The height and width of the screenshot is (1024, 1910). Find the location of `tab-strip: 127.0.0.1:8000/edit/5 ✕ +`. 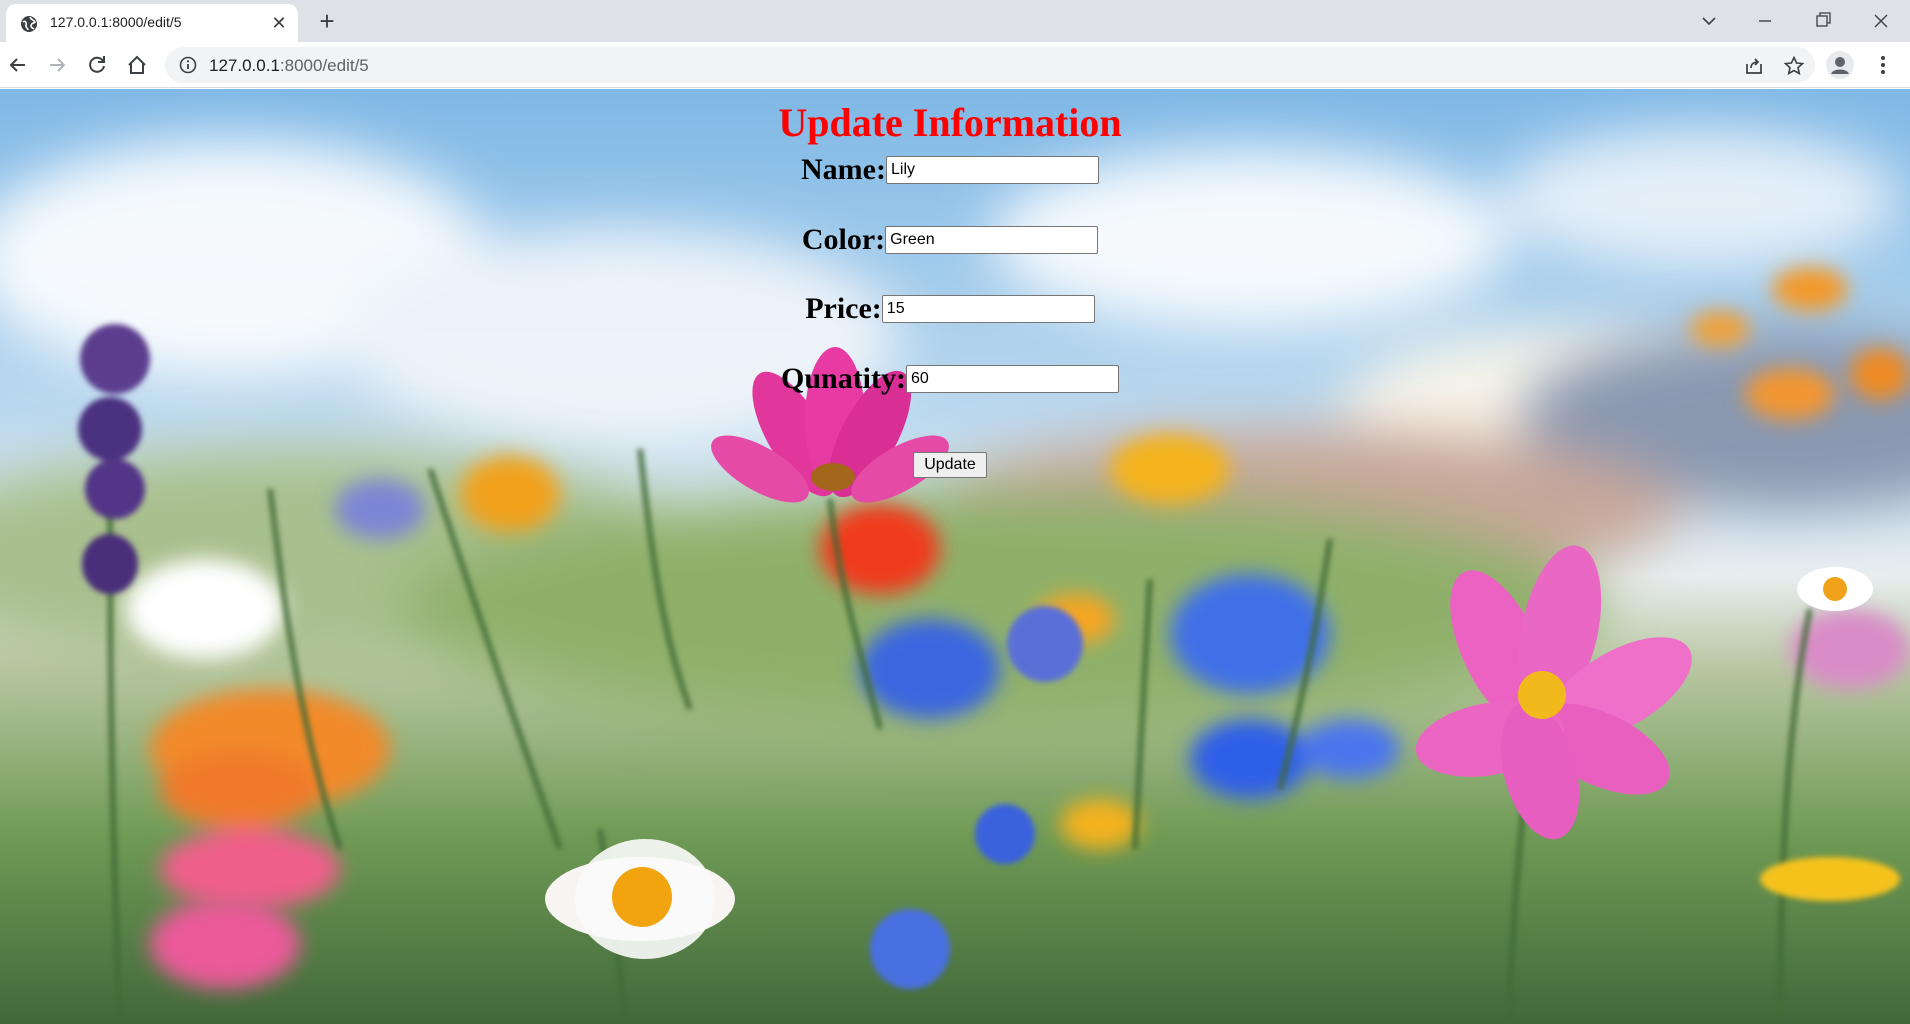

tab-strip: 127.0.0.1:8000/edit/5 ✕ + is located at coordinates (955, 21).